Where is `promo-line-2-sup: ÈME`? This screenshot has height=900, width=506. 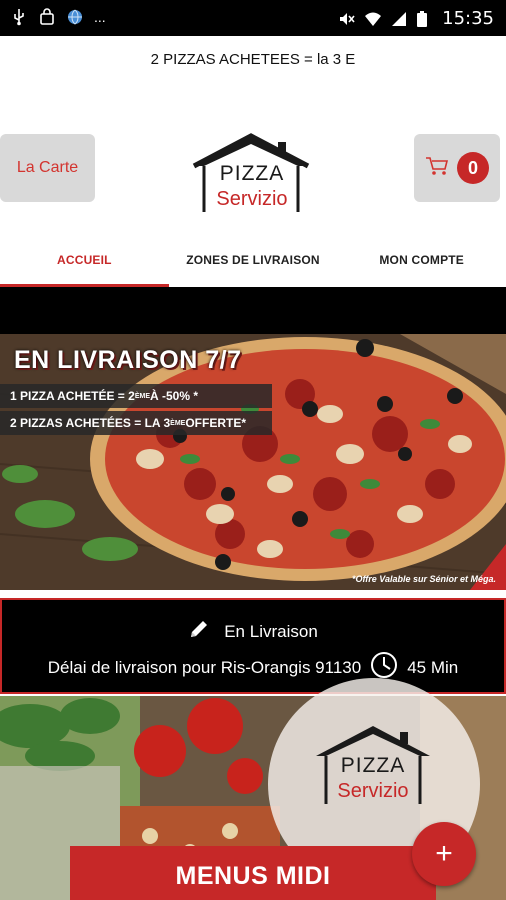
promo-line-2-sup: ÈME is located at coordinates (178, 423).